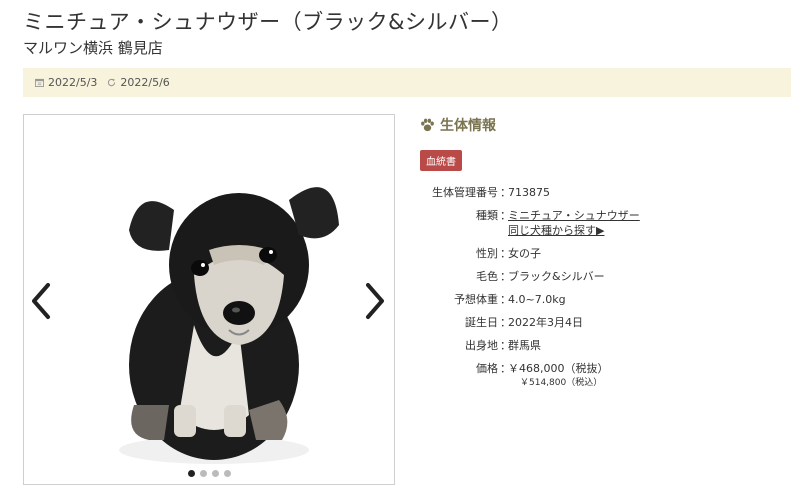 Image resolution: width=810 pixels, height=502 pixels. I want to click on info-heading-text: 生体情報, so click(468, 126).